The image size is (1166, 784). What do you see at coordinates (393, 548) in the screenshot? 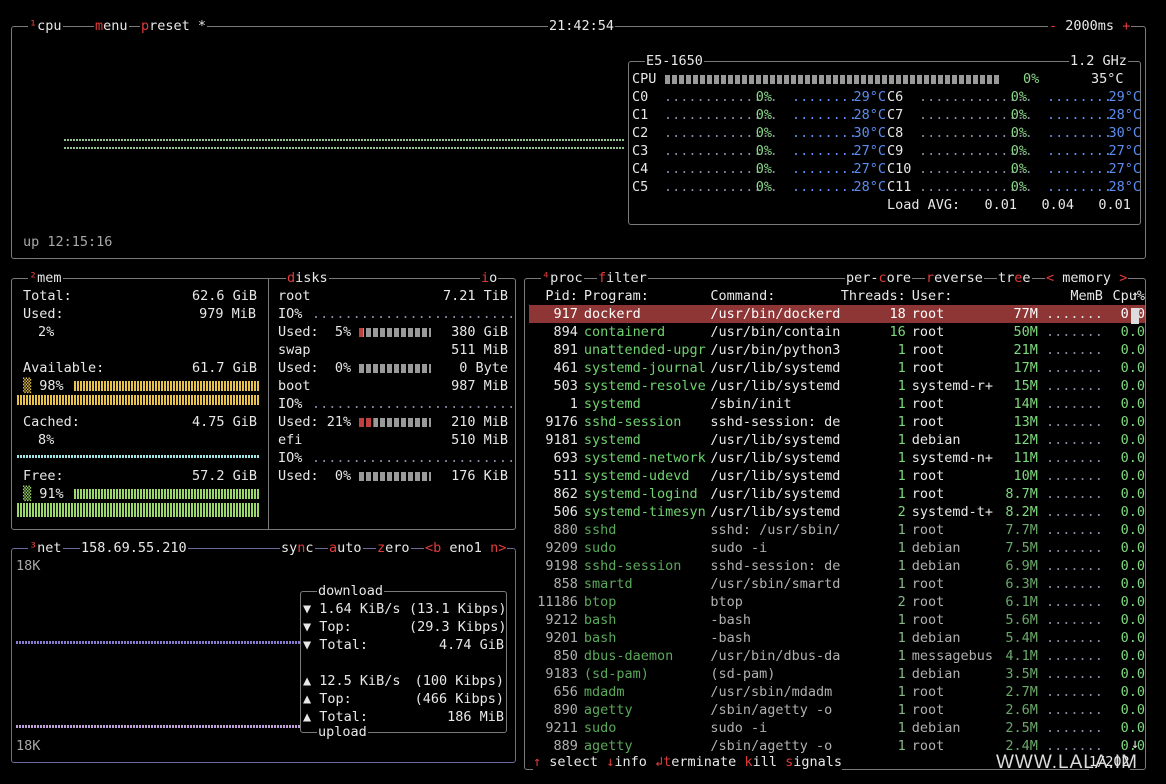
I see `net-zero: zero` at bounding box center [393, 548].